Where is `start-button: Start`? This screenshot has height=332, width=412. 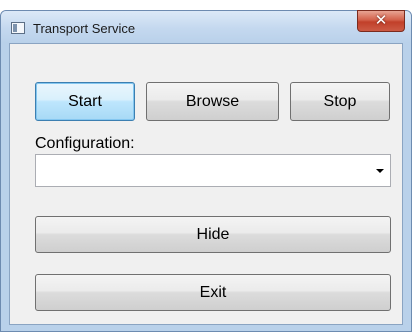 start-button: Start is located at coordinates (85, 101).